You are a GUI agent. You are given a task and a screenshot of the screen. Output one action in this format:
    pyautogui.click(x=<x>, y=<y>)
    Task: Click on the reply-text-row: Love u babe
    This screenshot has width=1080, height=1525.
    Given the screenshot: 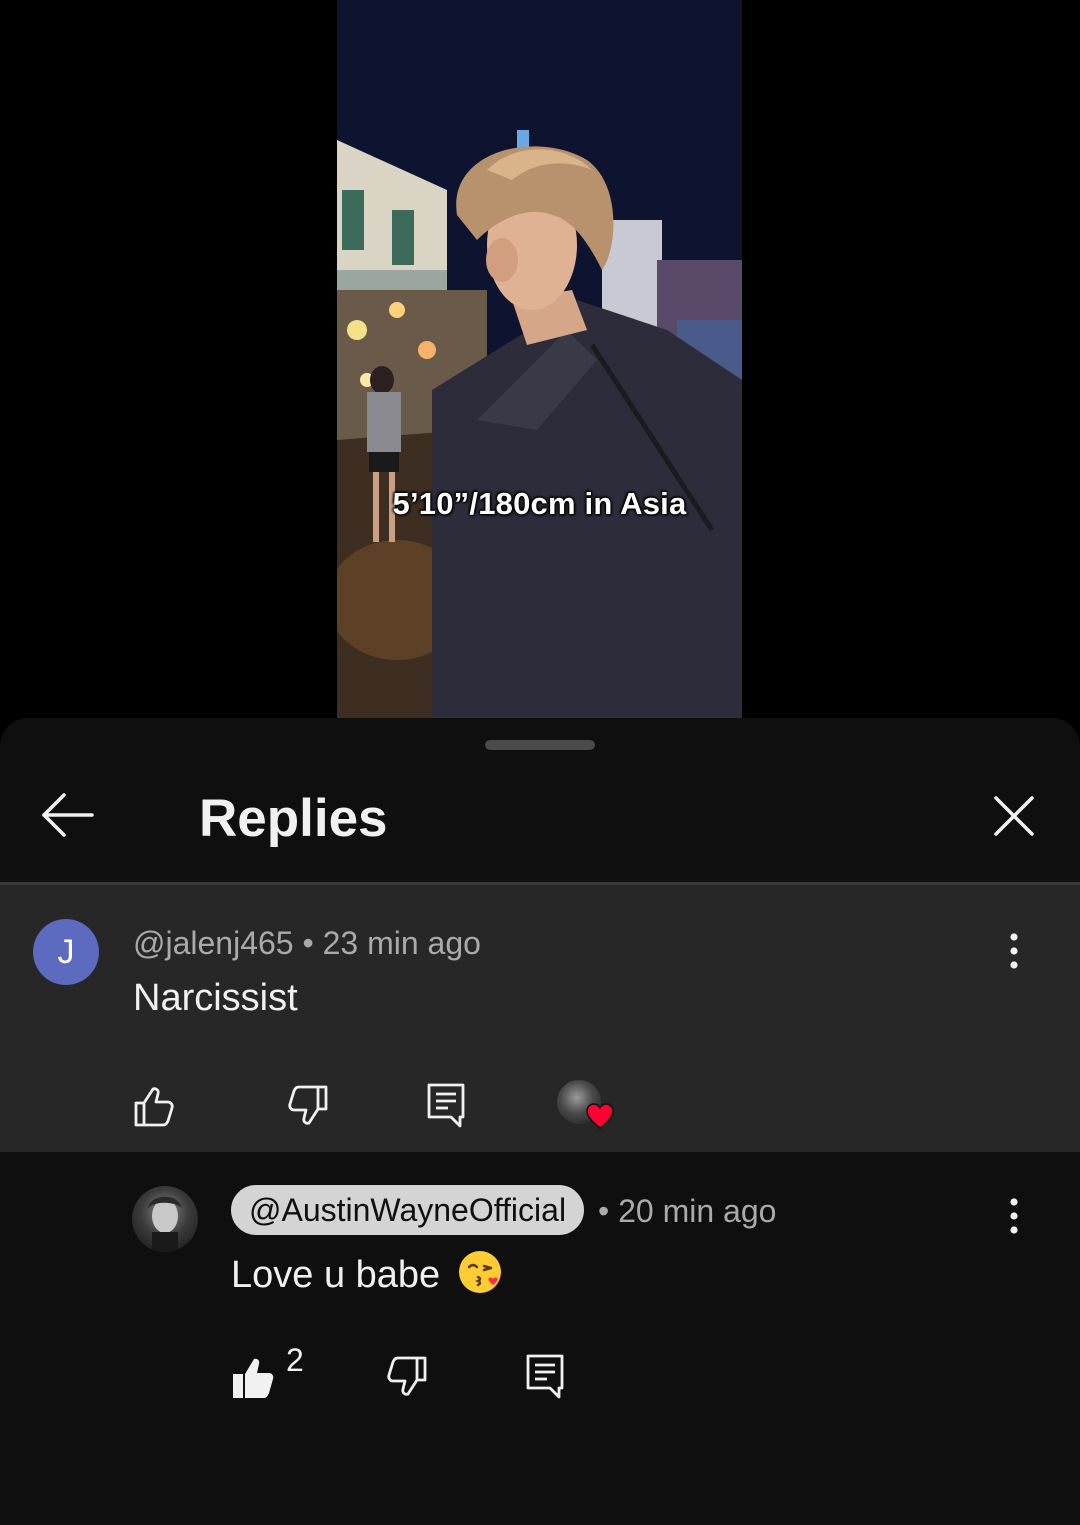 What is the action you would take?
    pyautogui.click(x=367, y=1273)
    